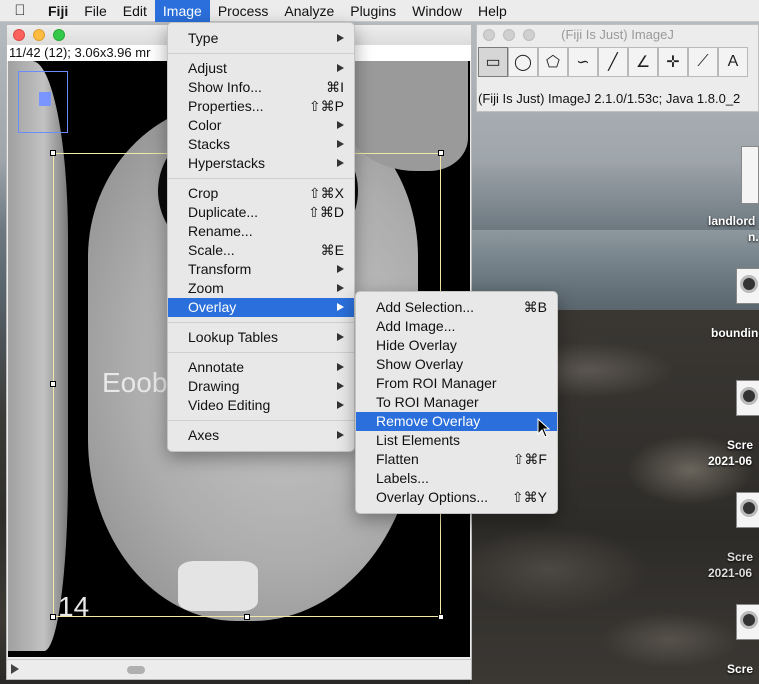  Describe the element at coordinates (261, 435) in the screenshot. I see `menu-item-axes: Axes` at that location.